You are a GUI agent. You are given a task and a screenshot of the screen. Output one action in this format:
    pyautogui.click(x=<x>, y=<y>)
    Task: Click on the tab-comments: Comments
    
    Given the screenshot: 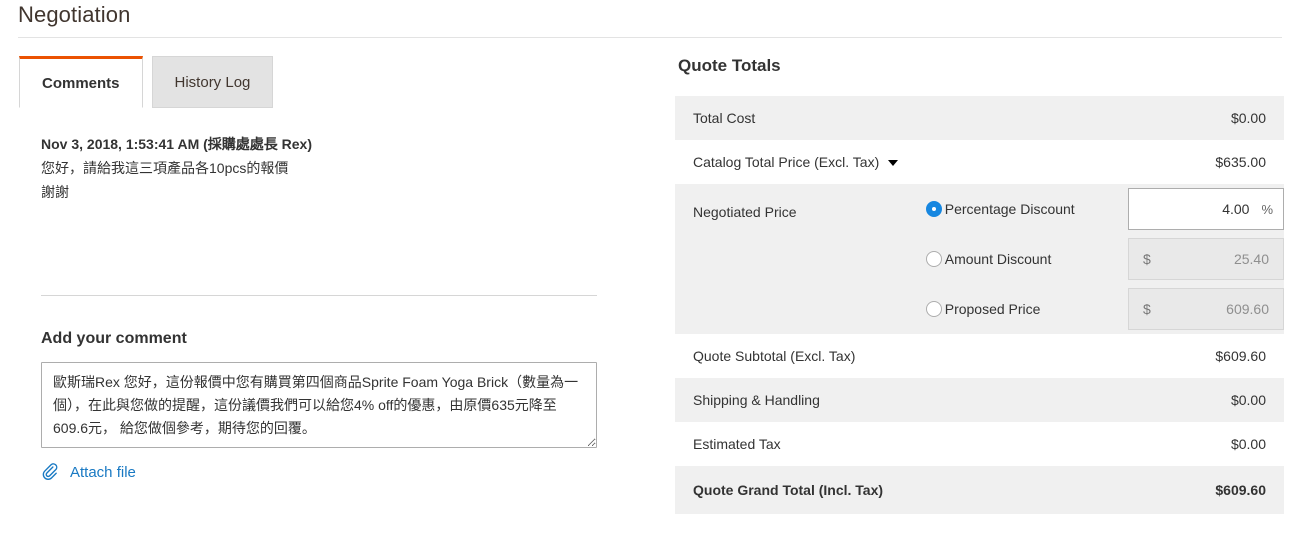 What is the action you would take?
    pyautogui.click(x=81, y=82)
    